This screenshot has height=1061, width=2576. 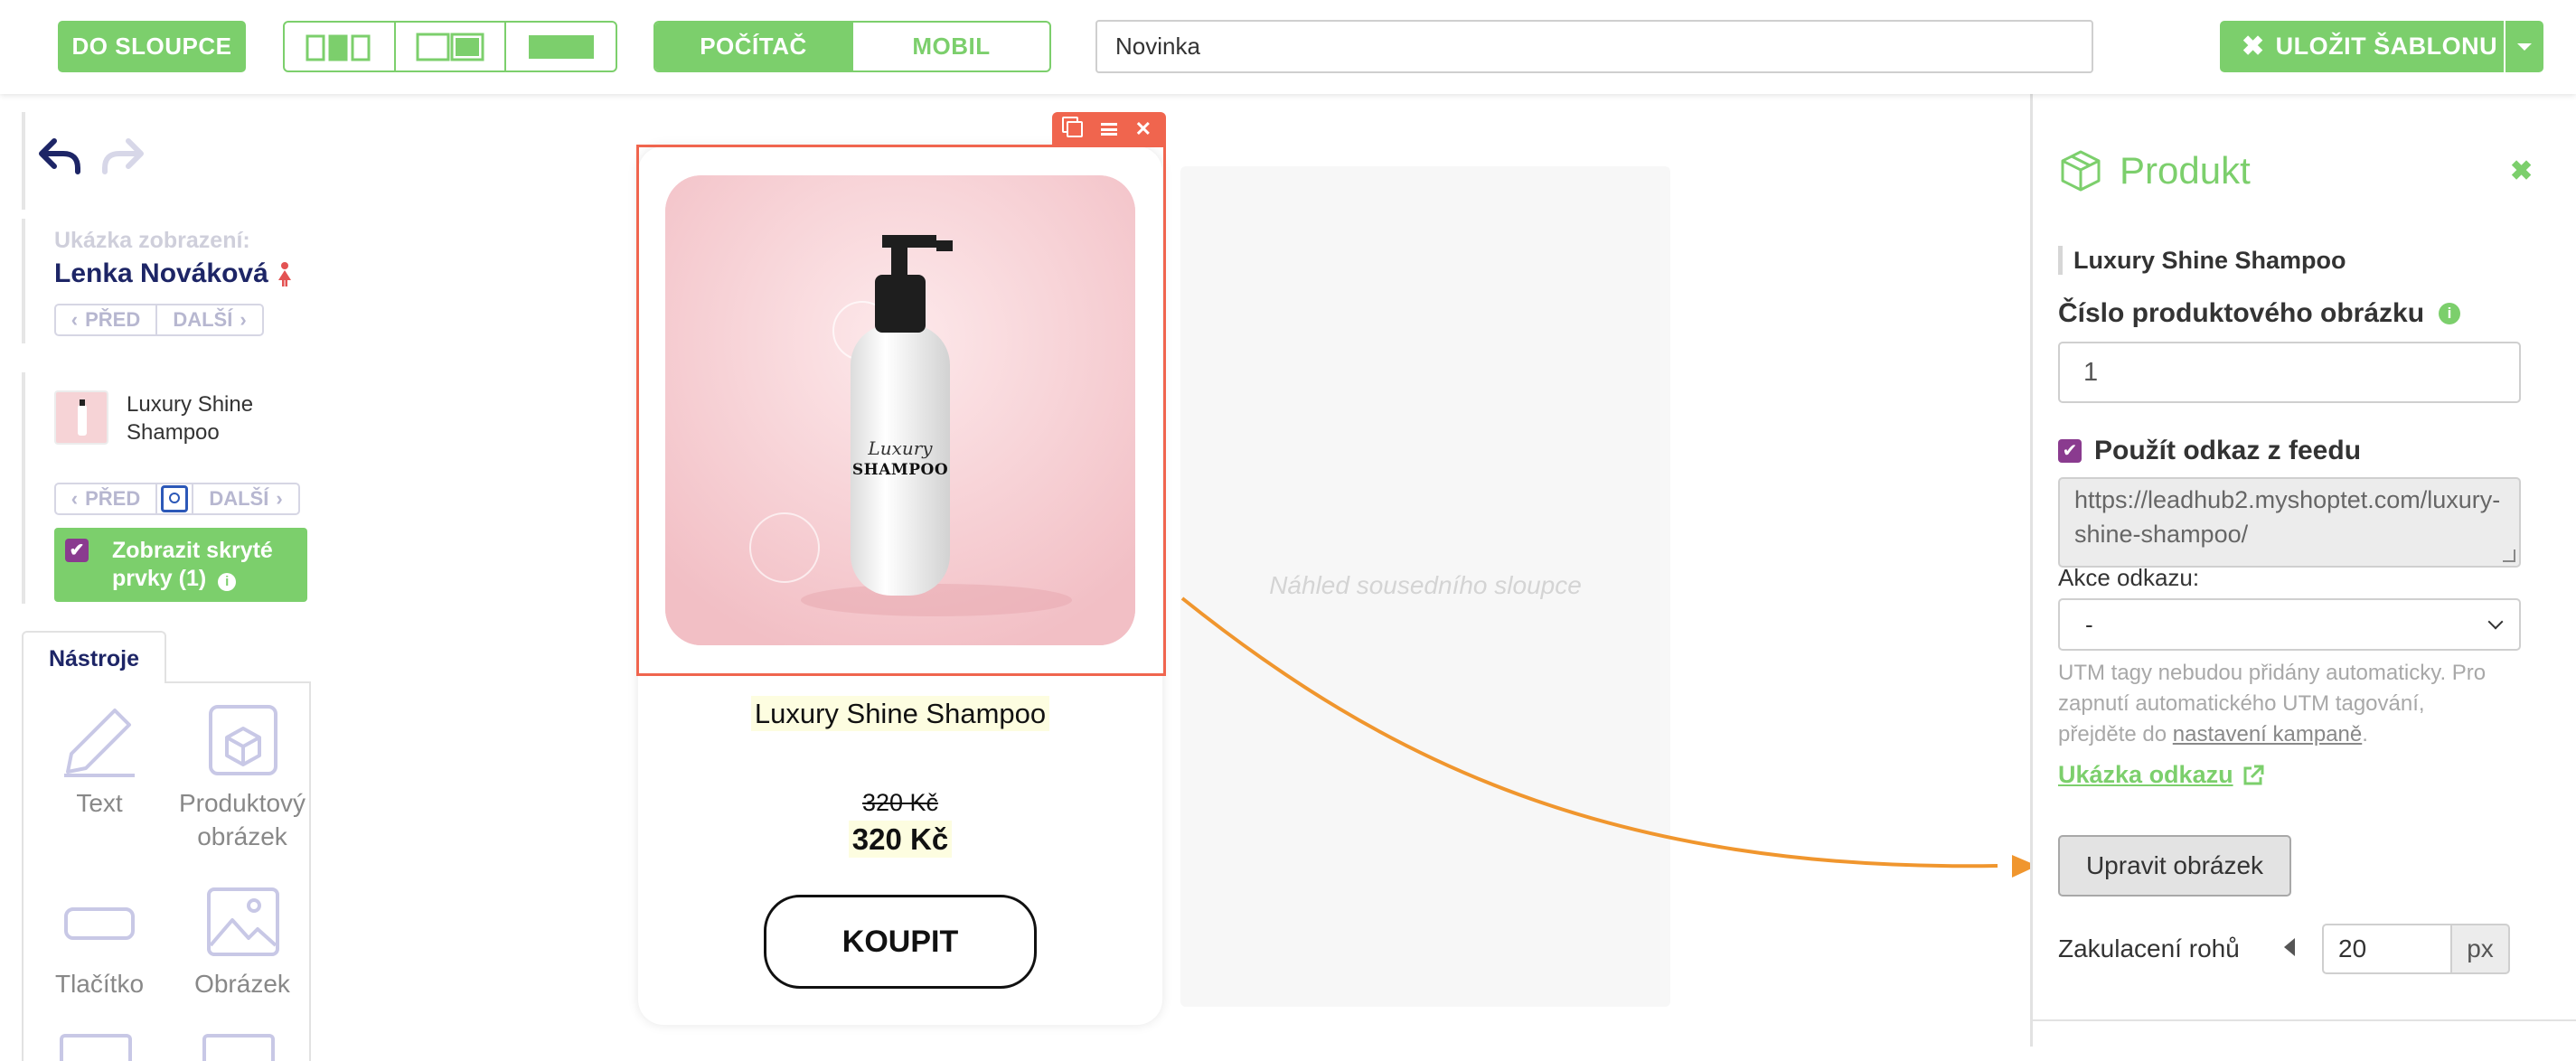 What do you see at coordinates (2145, 774) in the screenshot?
I see `link-preview-label: Ukázka odkazu` at bounding box center [2145, 774].